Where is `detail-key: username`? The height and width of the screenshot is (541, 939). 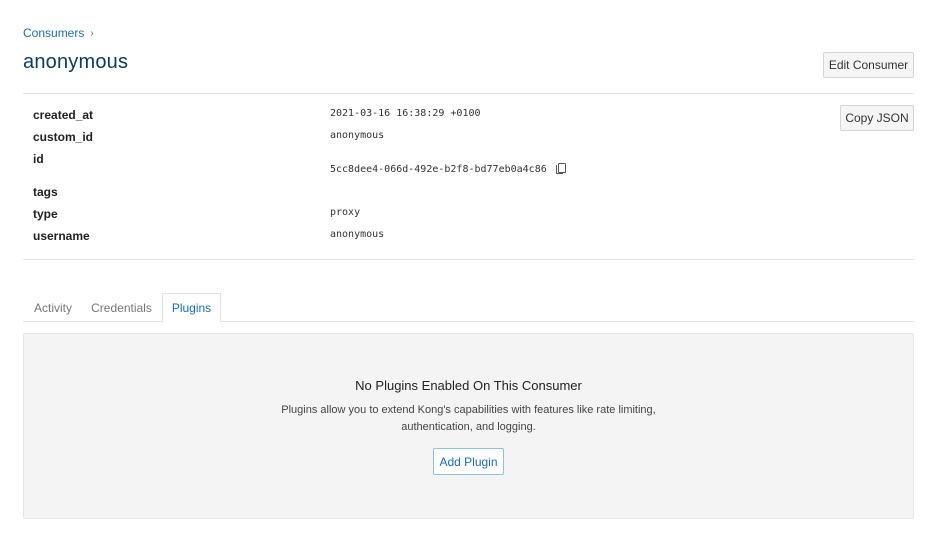
detail-key: username is located at coordinates (61, 236).